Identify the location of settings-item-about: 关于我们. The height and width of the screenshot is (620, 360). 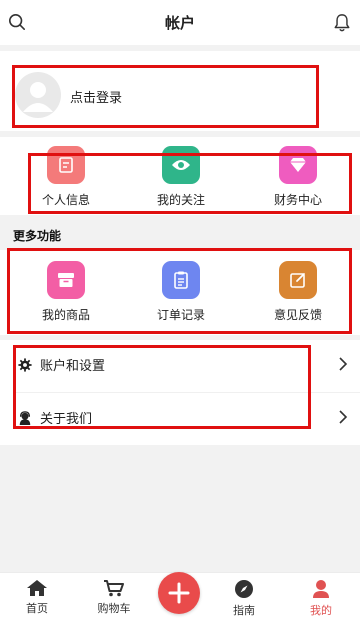
(180, 418).